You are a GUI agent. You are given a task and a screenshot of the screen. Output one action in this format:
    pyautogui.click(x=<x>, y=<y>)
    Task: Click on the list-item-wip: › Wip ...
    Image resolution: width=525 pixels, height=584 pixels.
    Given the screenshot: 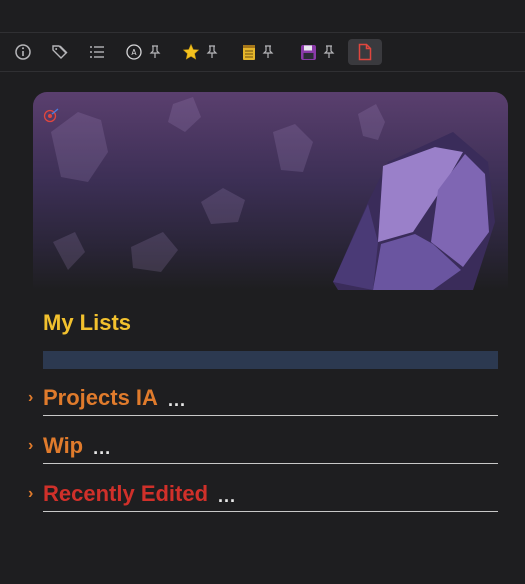 What is the action you would take?
    pyautogui.click(x=263, y=446)
    